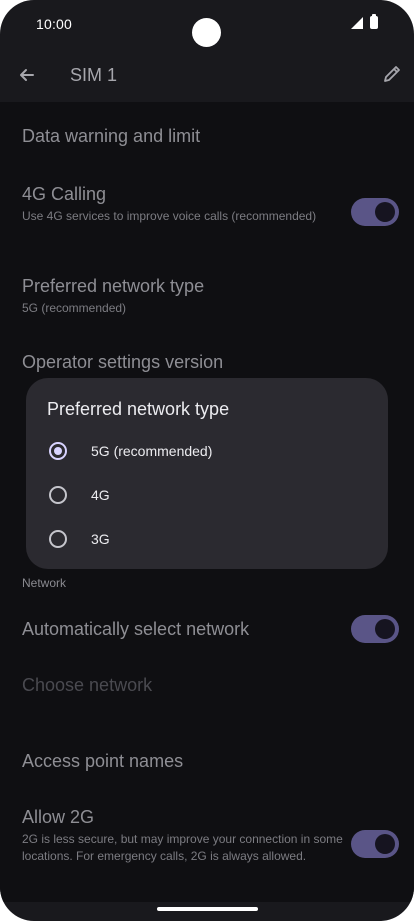  What do you see at coordinates (206, 32) in the screenshot?
I see `camera-cutout` at bounding box center [206, 32].